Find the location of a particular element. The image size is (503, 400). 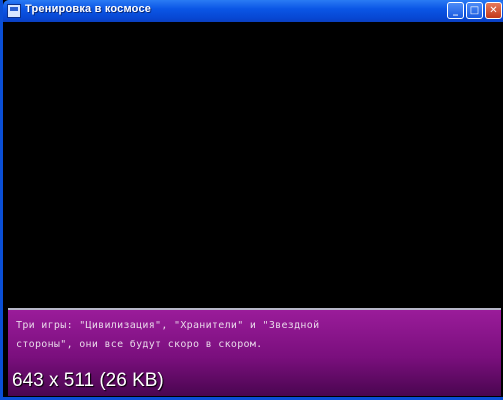

title-bar: Тренировка в космосе _ □ ✕ is located at coordinates (253, 11).